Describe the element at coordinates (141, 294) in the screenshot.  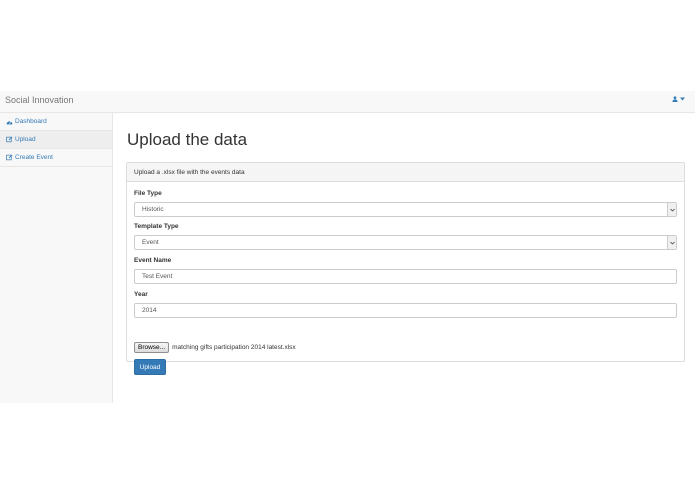
I see `year-label: Year` at that location.